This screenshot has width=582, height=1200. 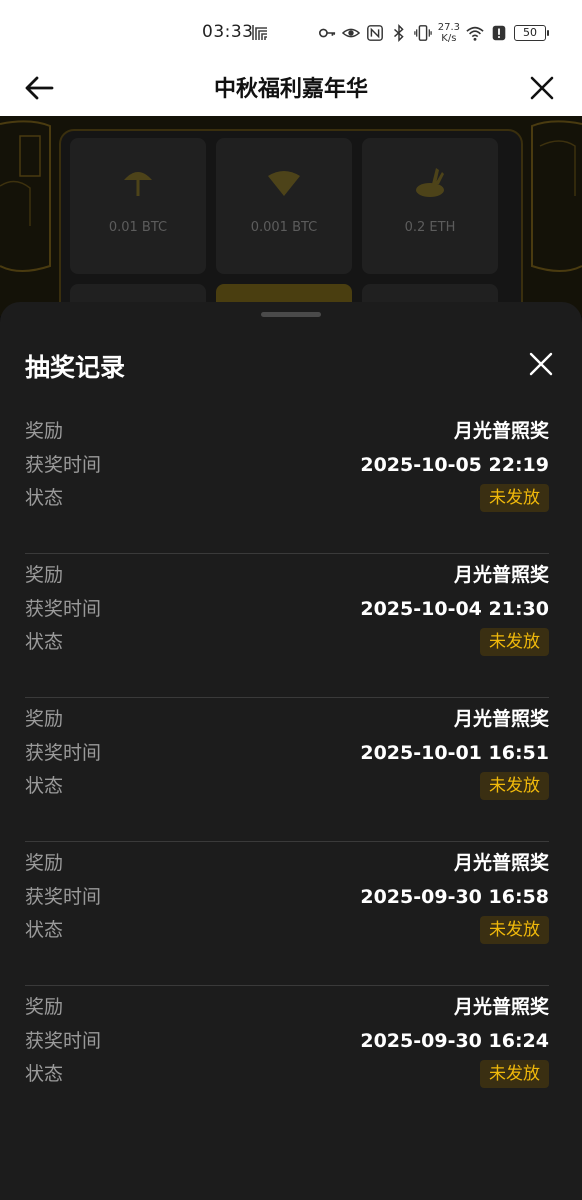 I want to click on status-time: 03:33, so click(x=228, y=32).